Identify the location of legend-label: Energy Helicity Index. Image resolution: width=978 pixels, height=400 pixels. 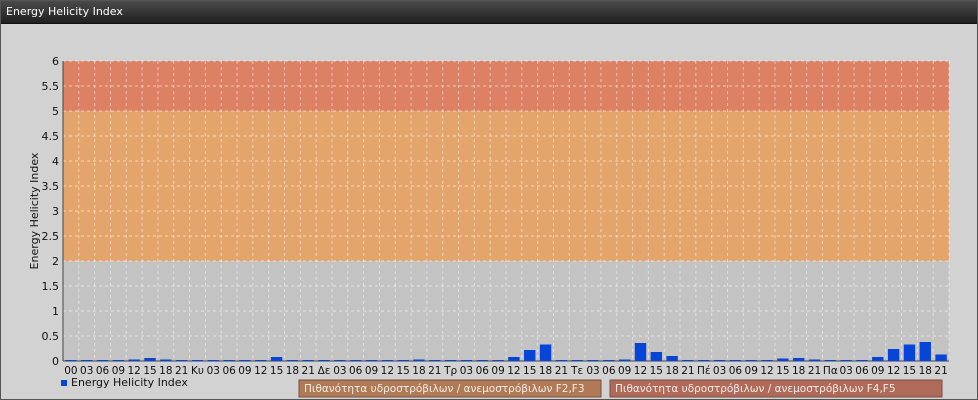
(129, 382).